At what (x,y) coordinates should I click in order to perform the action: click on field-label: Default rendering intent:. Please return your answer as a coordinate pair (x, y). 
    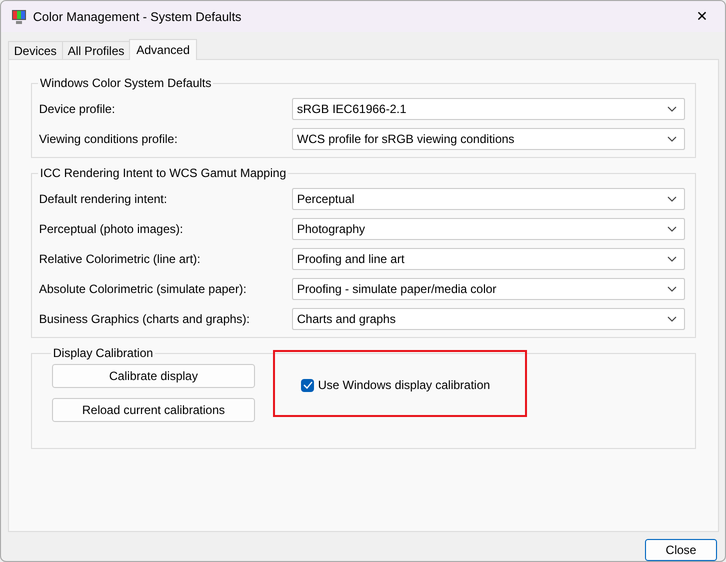
    Looking at the image, I should click on (103, 199).